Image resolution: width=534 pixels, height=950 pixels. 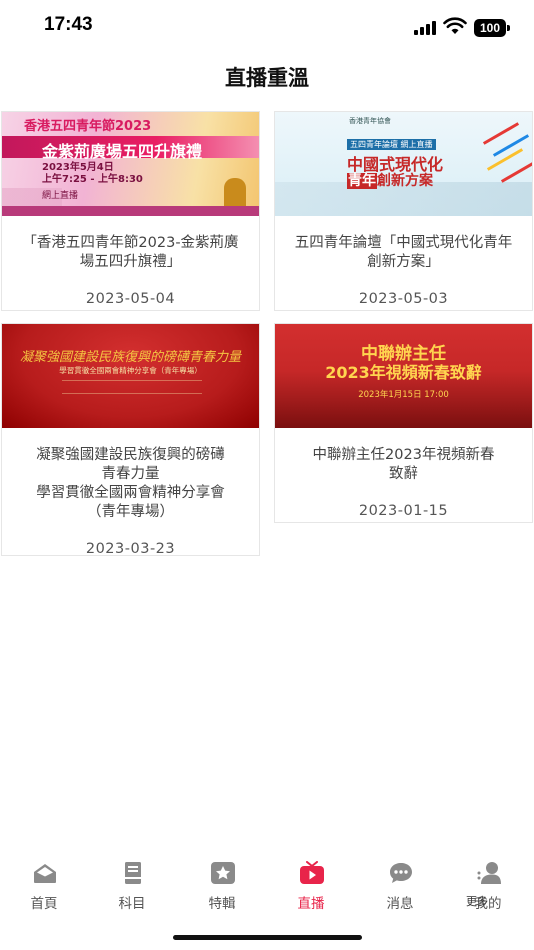 I want to click on battery-level: 100, so click(x=490, y=28).